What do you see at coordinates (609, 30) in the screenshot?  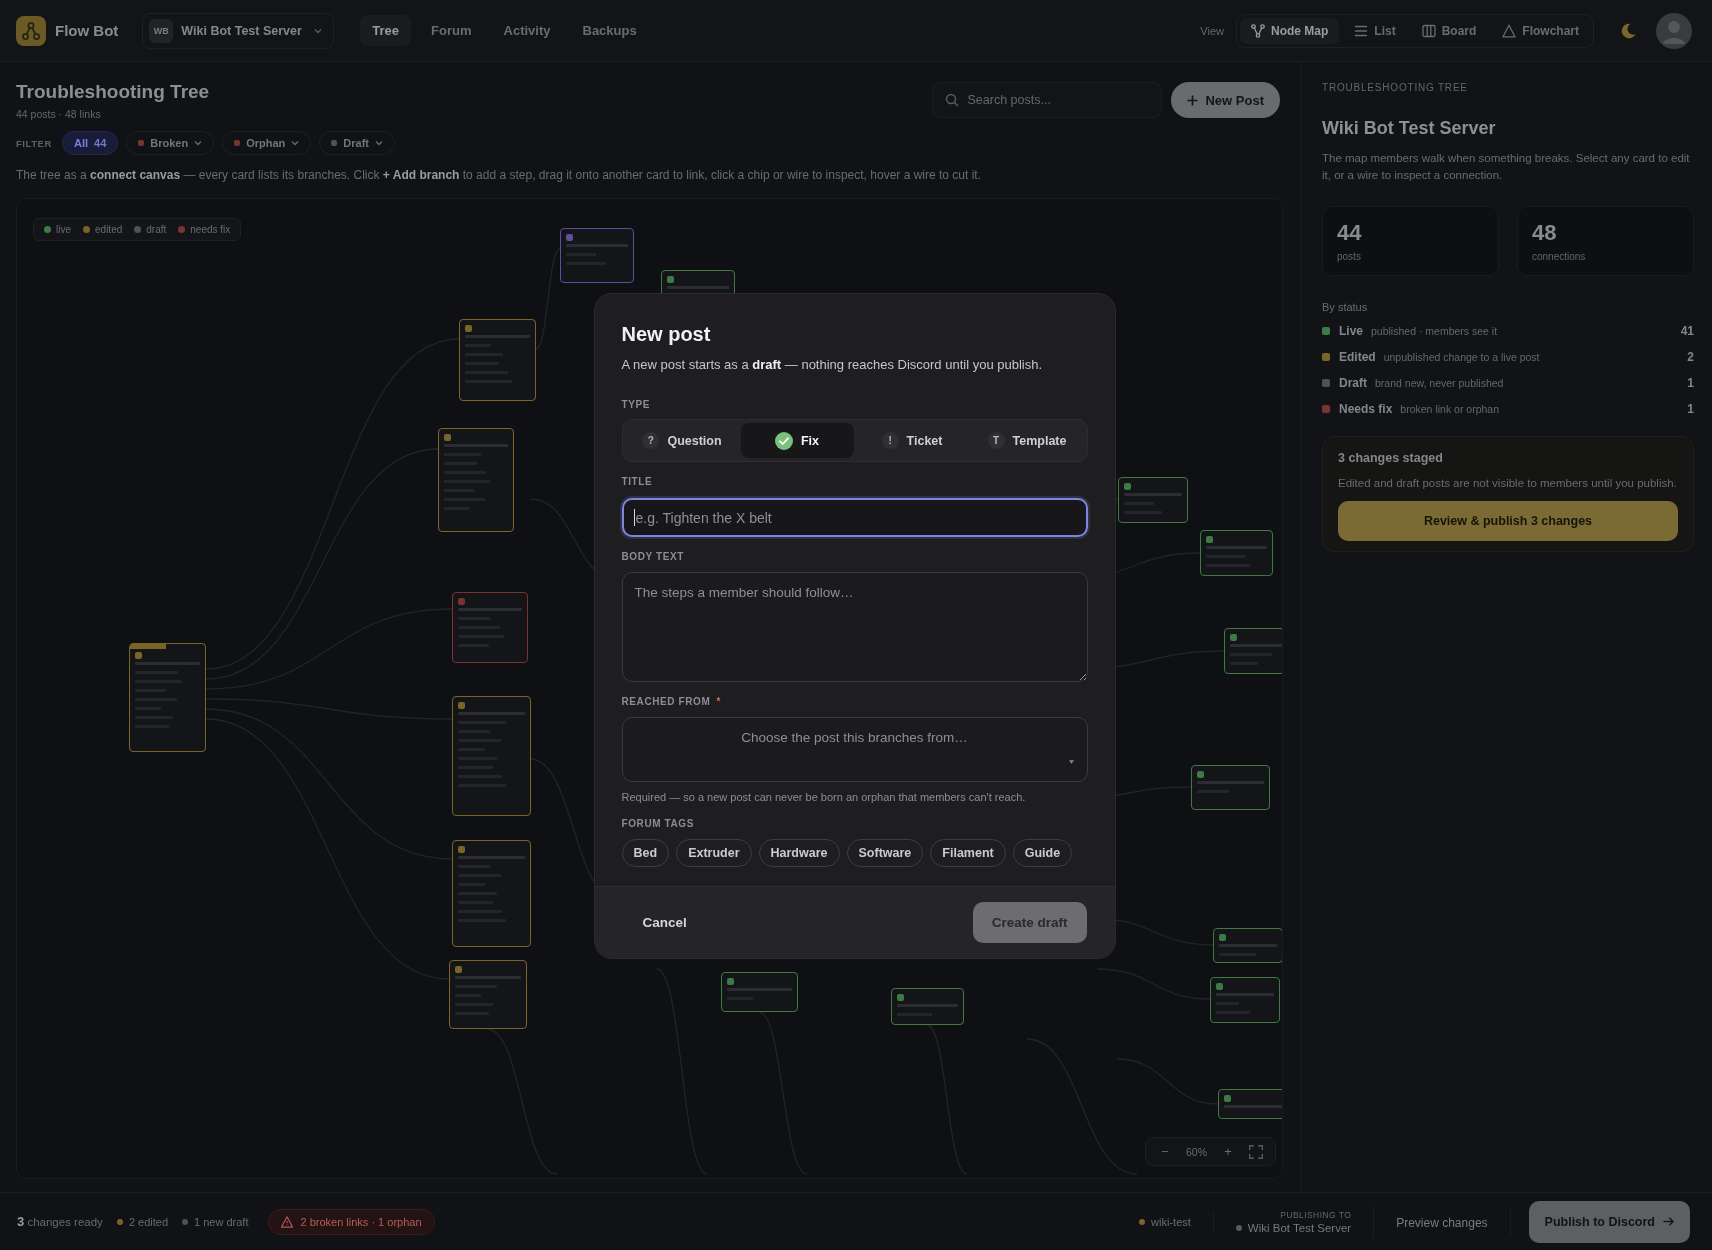 I see `nav-tab: Backups` at bounding box center [609, 30].